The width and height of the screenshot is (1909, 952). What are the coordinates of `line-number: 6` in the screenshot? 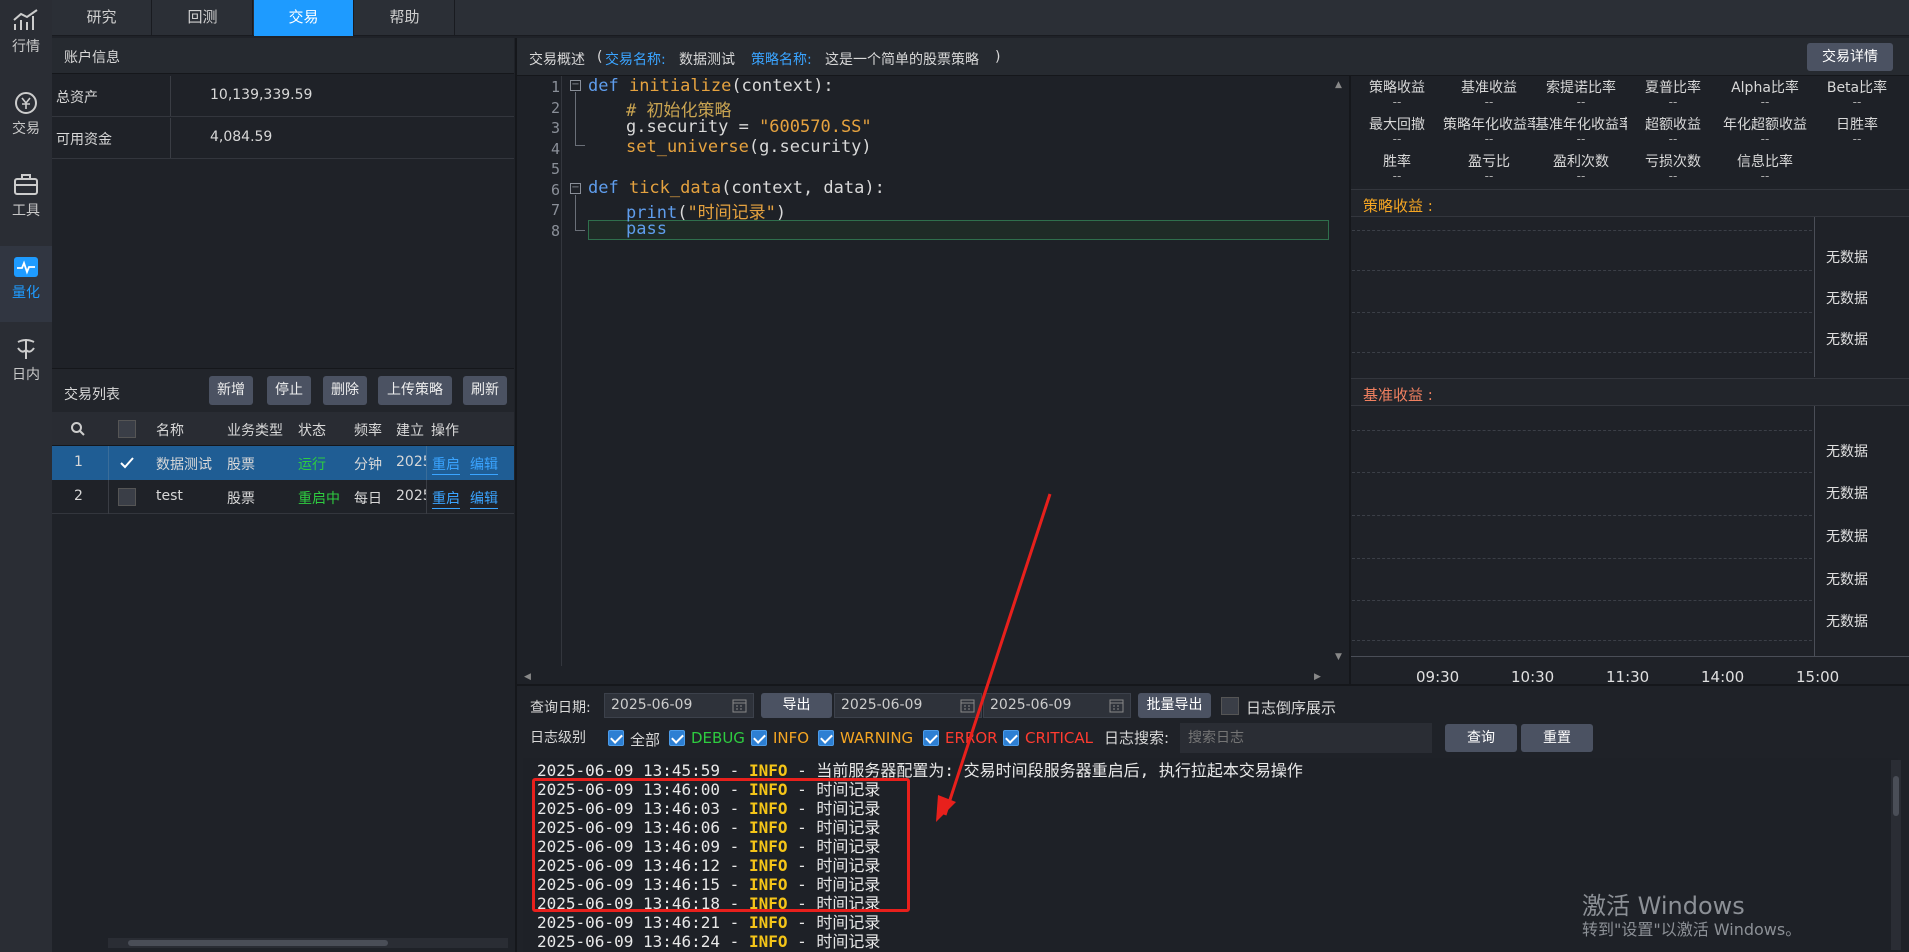 It's located at (555, 190).